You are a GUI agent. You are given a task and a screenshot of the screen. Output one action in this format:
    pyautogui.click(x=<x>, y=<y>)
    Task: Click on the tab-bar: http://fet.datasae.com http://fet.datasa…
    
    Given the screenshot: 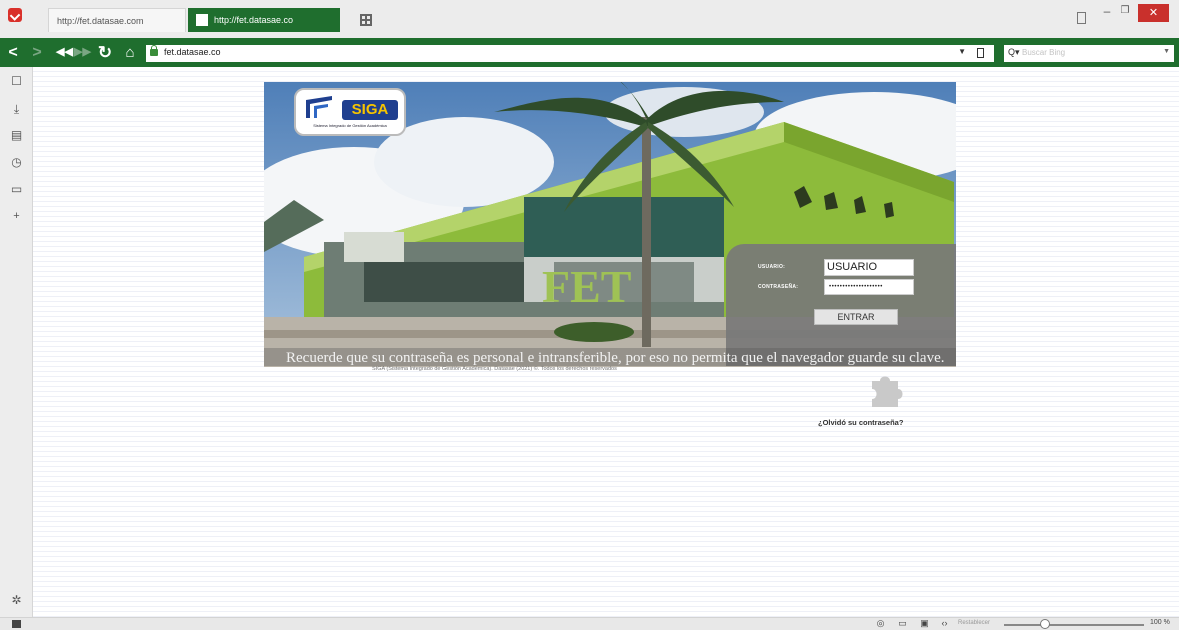 What is the action you would take?
    pyautogui.click(x=589, y=19)
    